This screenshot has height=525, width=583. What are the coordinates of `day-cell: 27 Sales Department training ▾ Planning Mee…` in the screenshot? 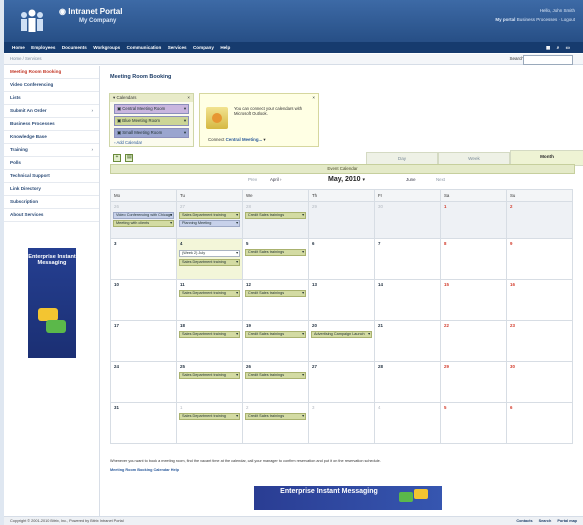 It's located at (209, 220).